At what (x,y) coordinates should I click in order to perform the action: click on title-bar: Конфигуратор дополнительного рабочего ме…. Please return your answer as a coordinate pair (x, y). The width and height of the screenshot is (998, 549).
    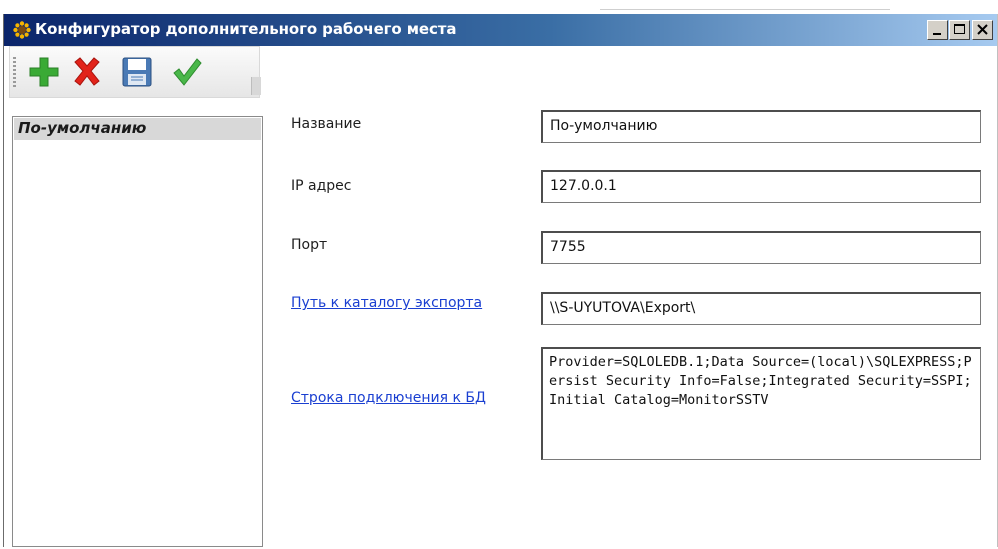
    Looking at the image, I should click on (500, 30).